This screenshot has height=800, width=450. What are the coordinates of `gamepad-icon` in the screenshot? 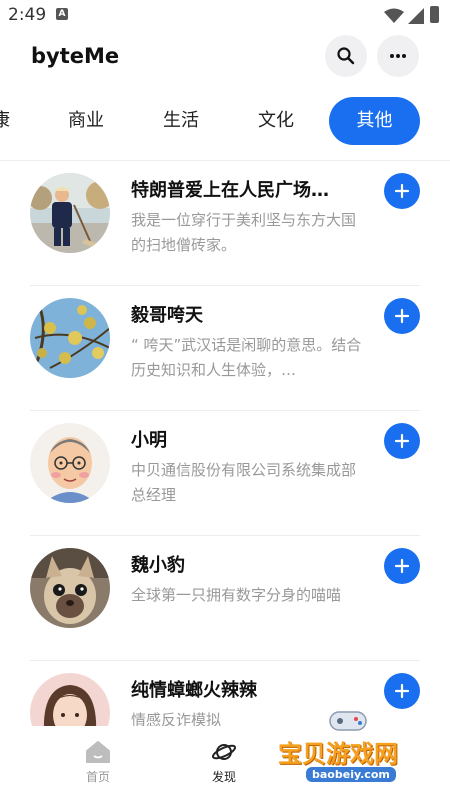 It's located at (348, 721).